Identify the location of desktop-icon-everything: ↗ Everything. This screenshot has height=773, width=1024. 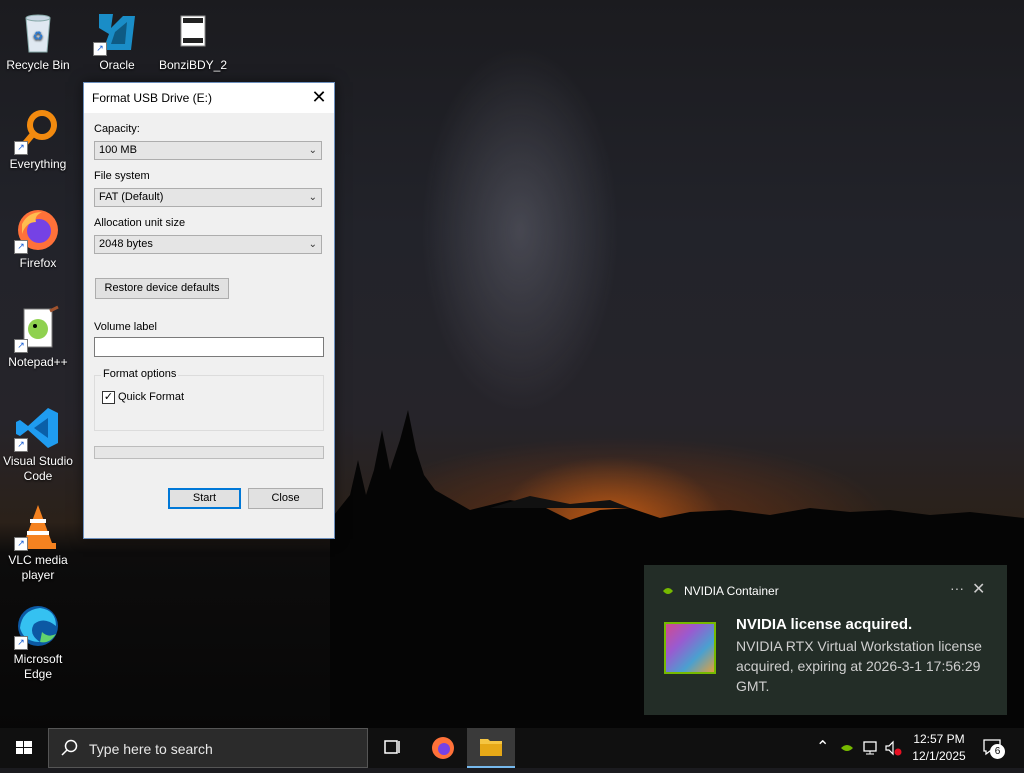
(38, 139).